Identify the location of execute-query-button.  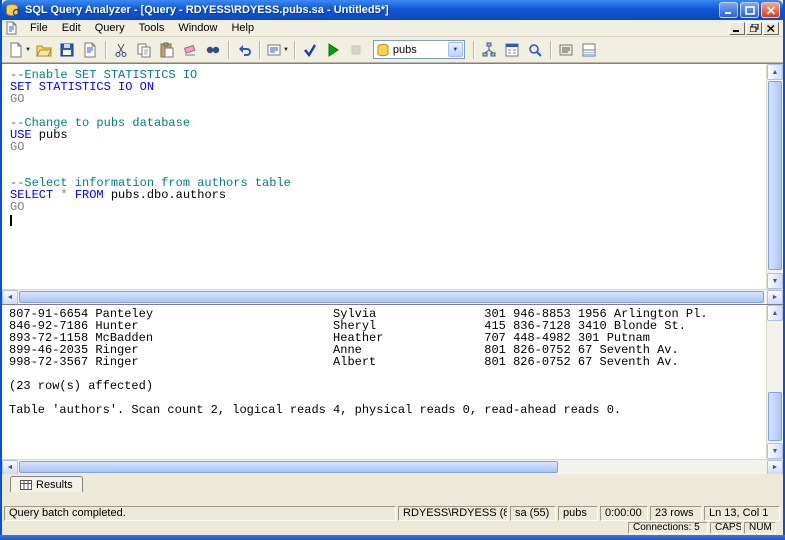
(333, 50).